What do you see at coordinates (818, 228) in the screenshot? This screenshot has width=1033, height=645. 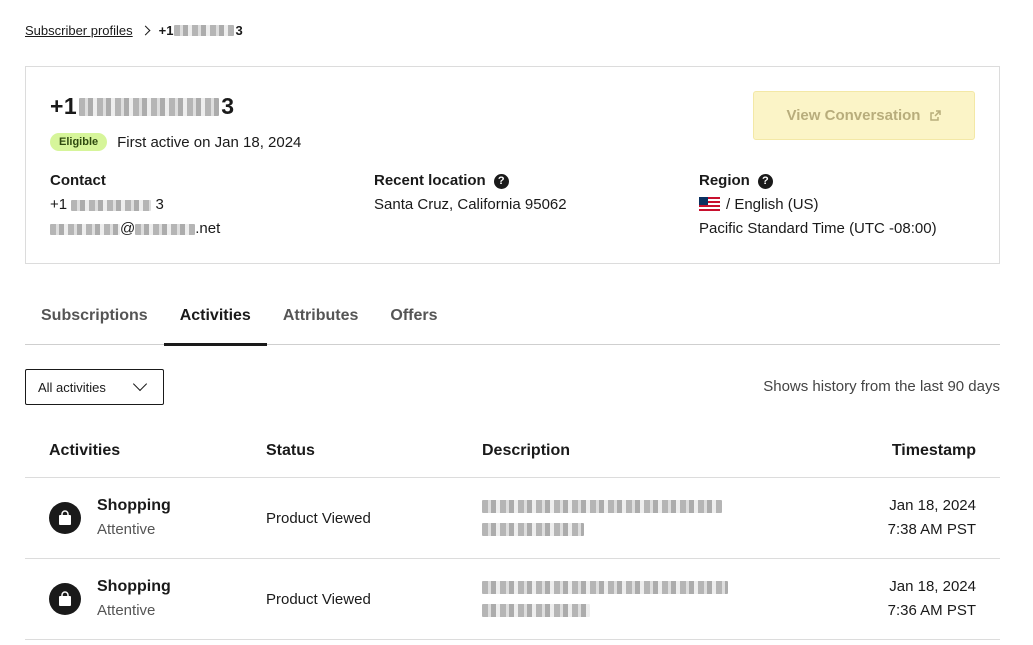 I see `region-timezone: Pacific Standard Time (UTC -08:00)` at bounding box center [818, 228].